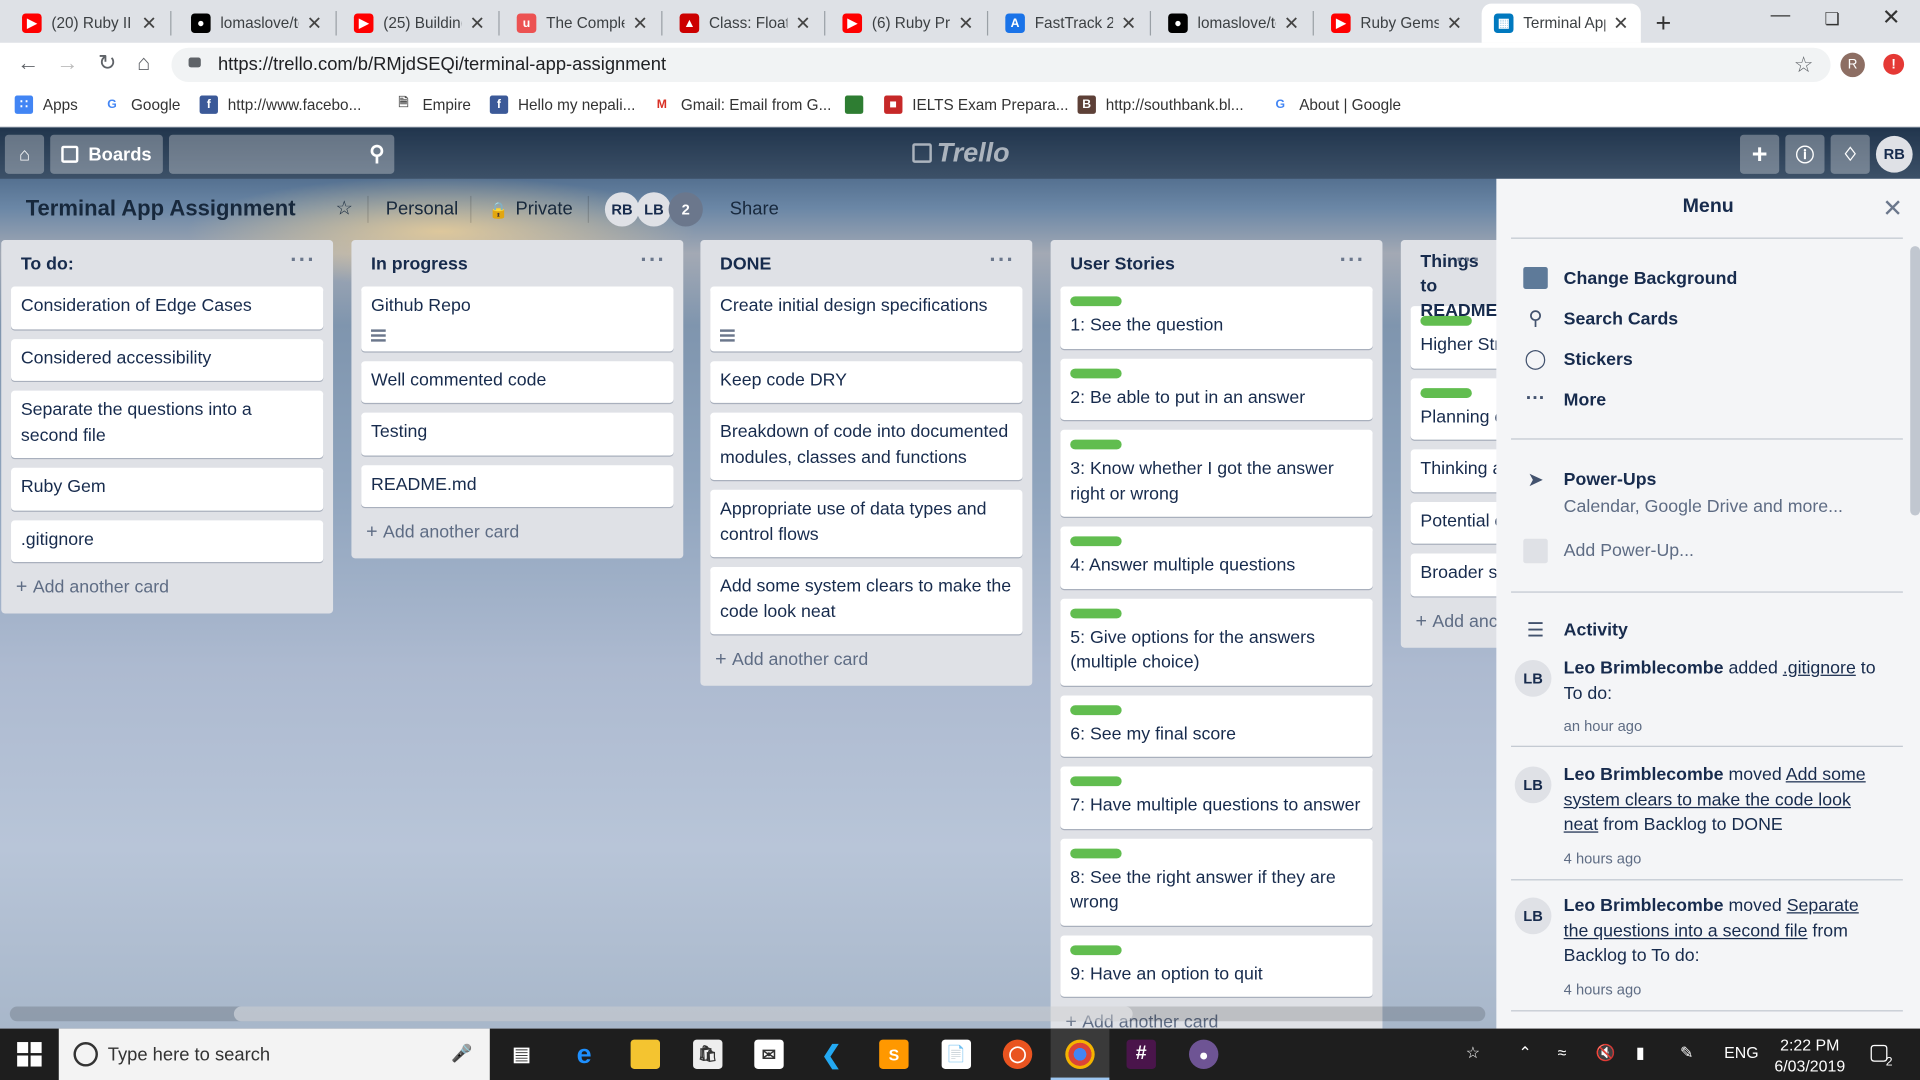 The image size is (1920, 1080). What do you see at coordinates (29, 1054) in the screenshot?
I see `windows-start-icon` at bounding box center [29, 1054].